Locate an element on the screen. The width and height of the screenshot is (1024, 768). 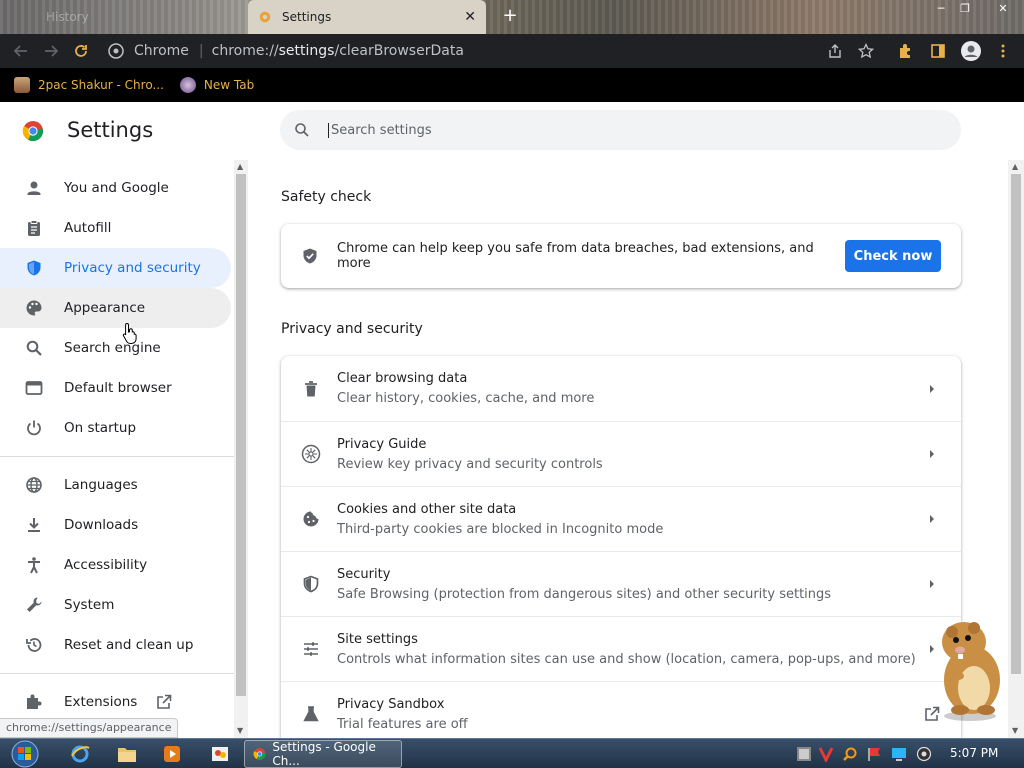
sidebar-item-accessibility: Accessibility is located at coordinates (115, 565).